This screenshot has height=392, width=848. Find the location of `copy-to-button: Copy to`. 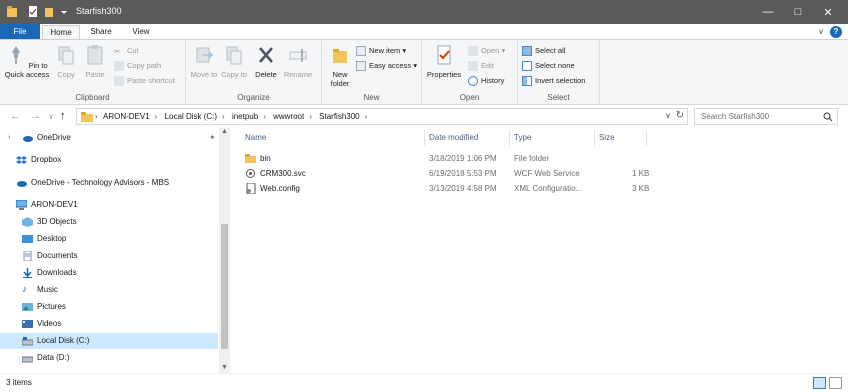

copy-to-button: Copy to is located at coordinates (234, 61).